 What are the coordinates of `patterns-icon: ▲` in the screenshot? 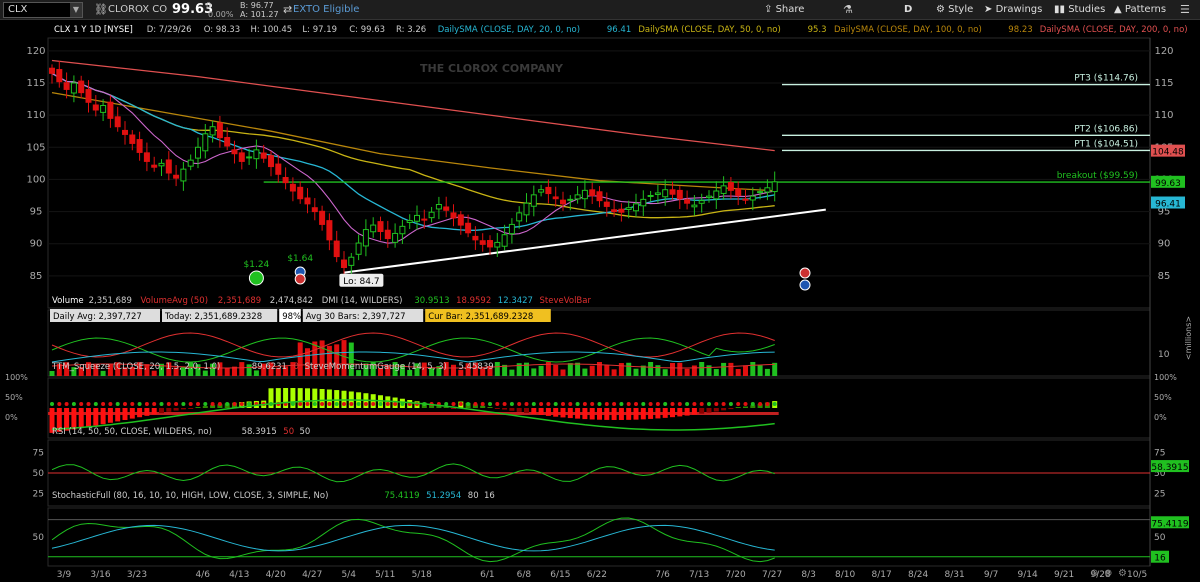 It's located at (1119, 9).